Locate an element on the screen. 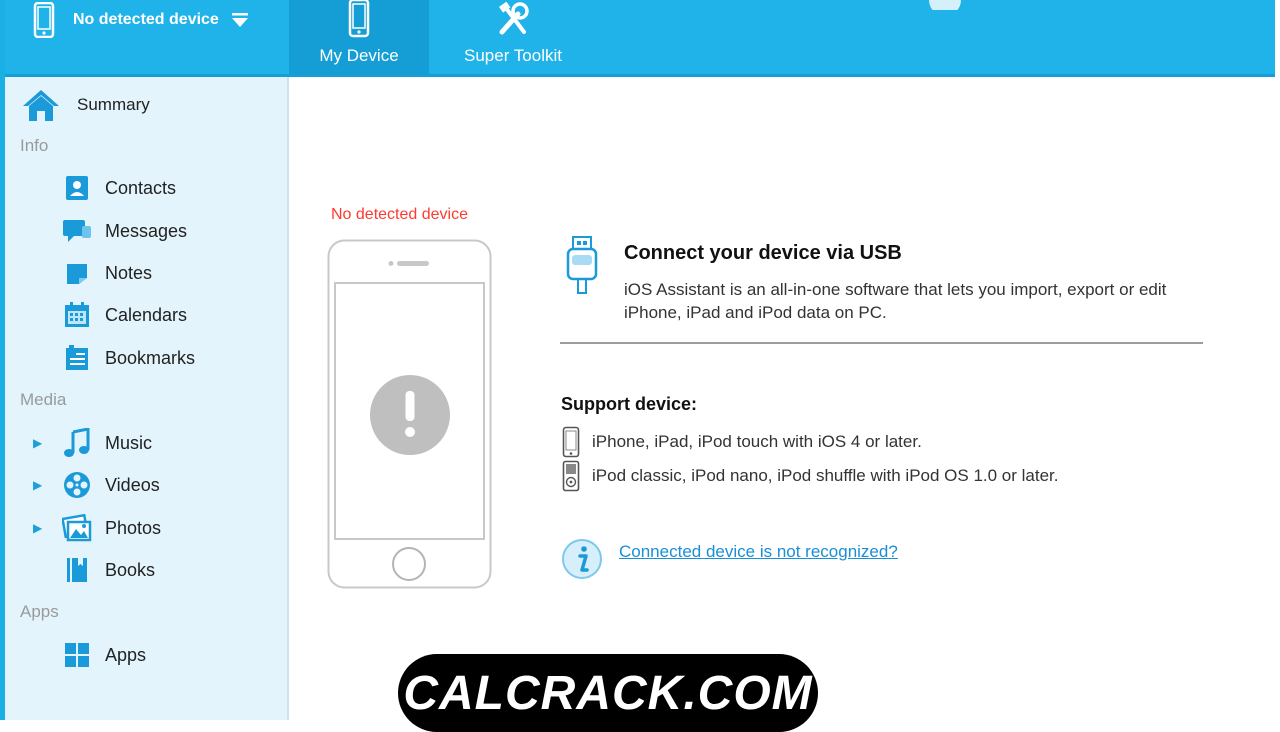  notes-icon is located at coordinates (77, 273).